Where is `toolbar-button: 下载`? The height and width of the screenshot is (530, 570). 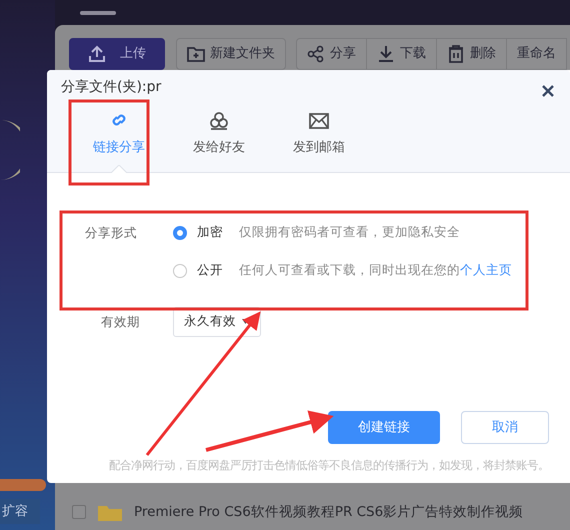 toolbar-button: 下载 is located at coordinates (401, 54).